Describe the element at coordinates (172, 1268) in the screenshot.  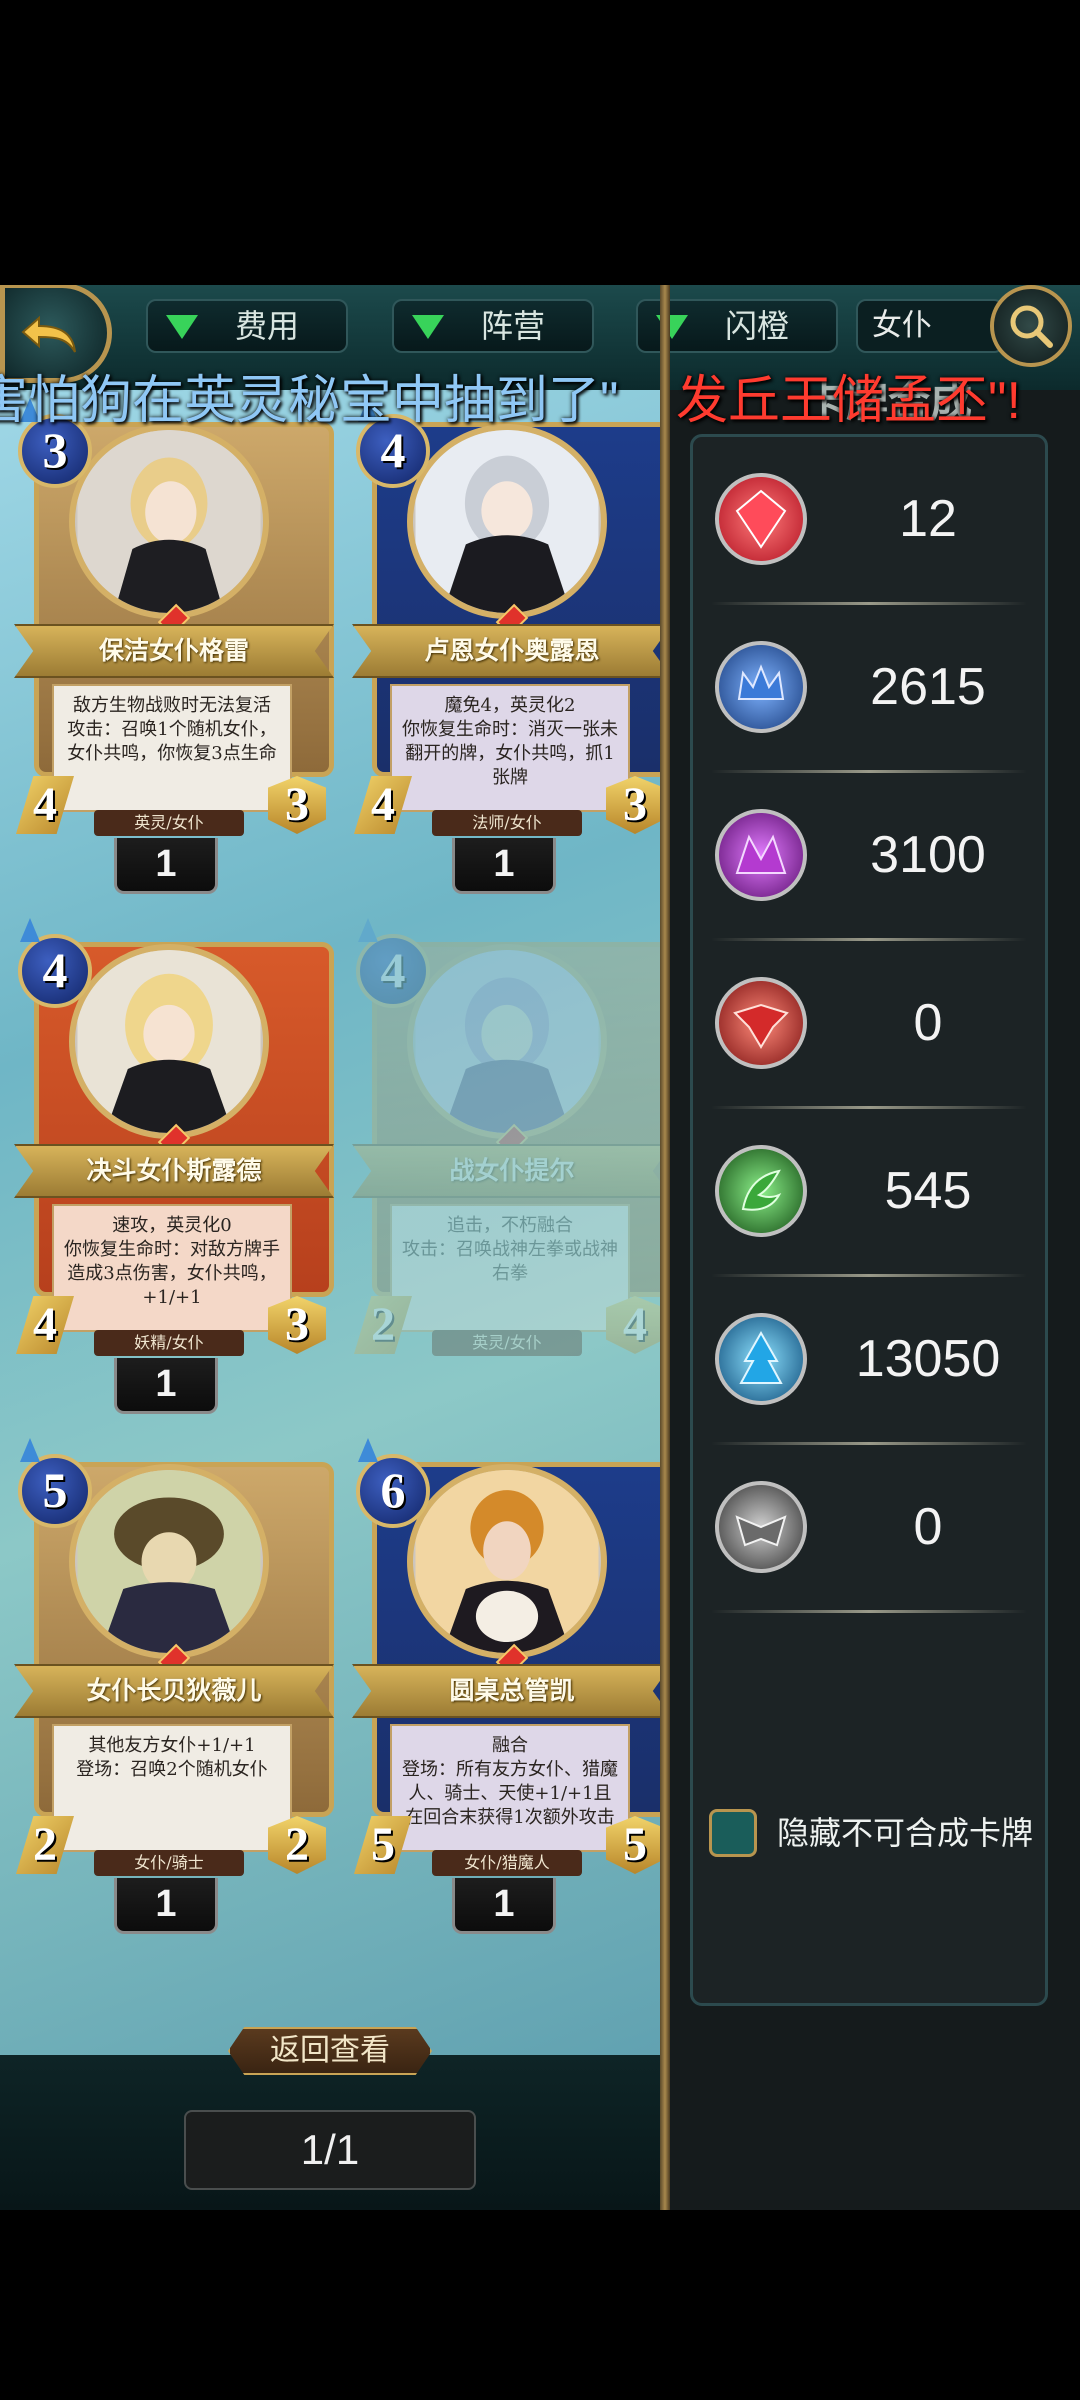
I see `card-description: 速攻，英灵化0 你恢复生命时：对敌方牌手造成3点伤害，女仆共鸣，+1/+1` at that location.